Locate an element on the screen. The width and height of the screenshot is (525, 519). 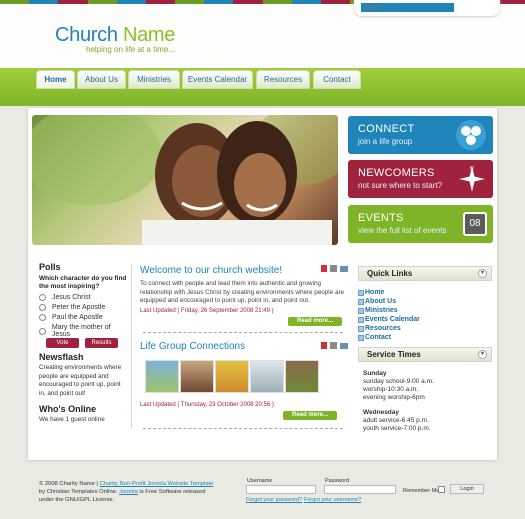
footer-text-2: by Christian Templates Online. is located at coordinates (79, 492).